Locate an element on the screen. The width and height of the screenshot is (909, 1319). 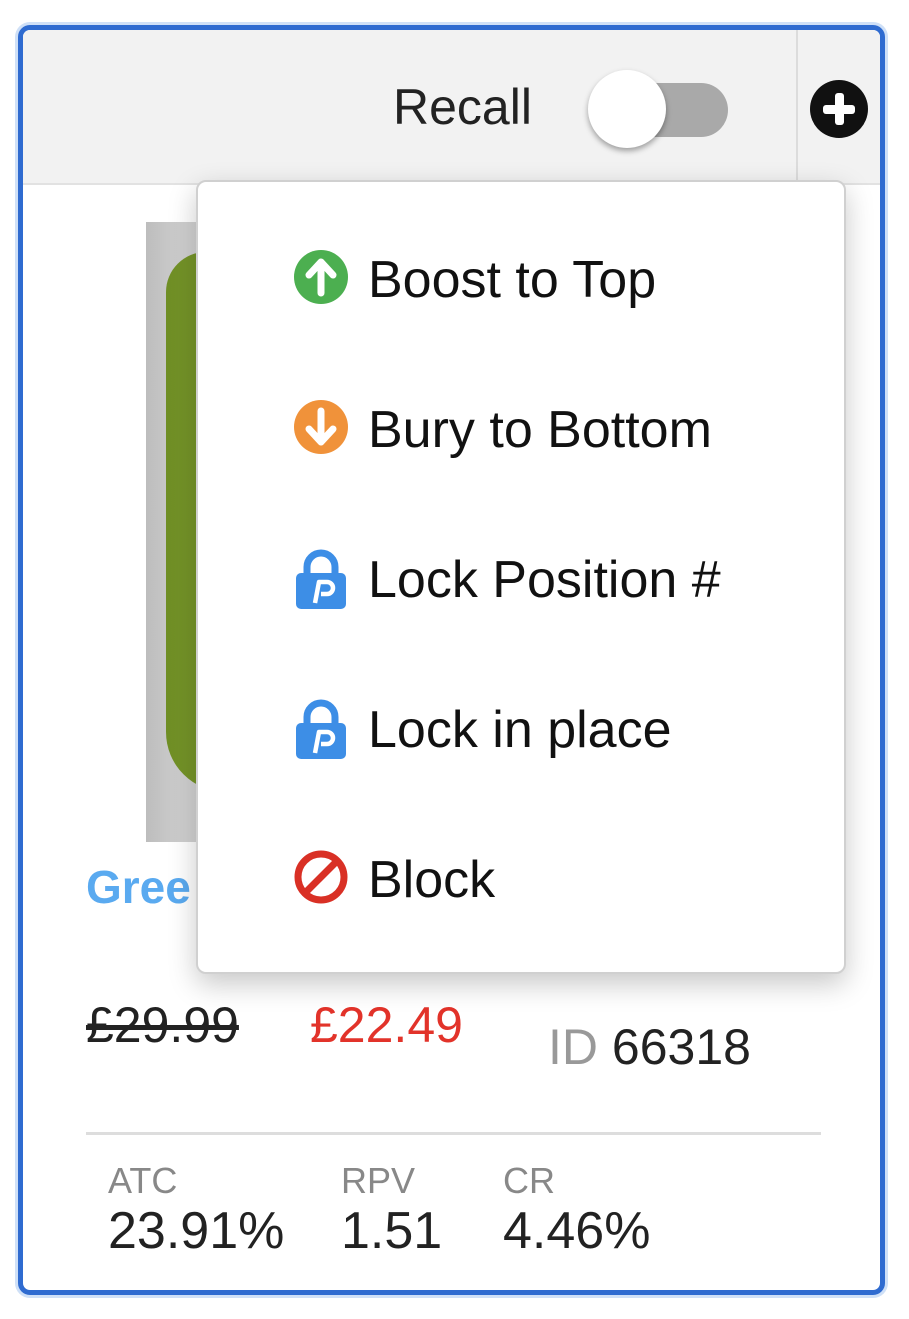
card-toolbar: Recall is located at coordinates (451, 107).